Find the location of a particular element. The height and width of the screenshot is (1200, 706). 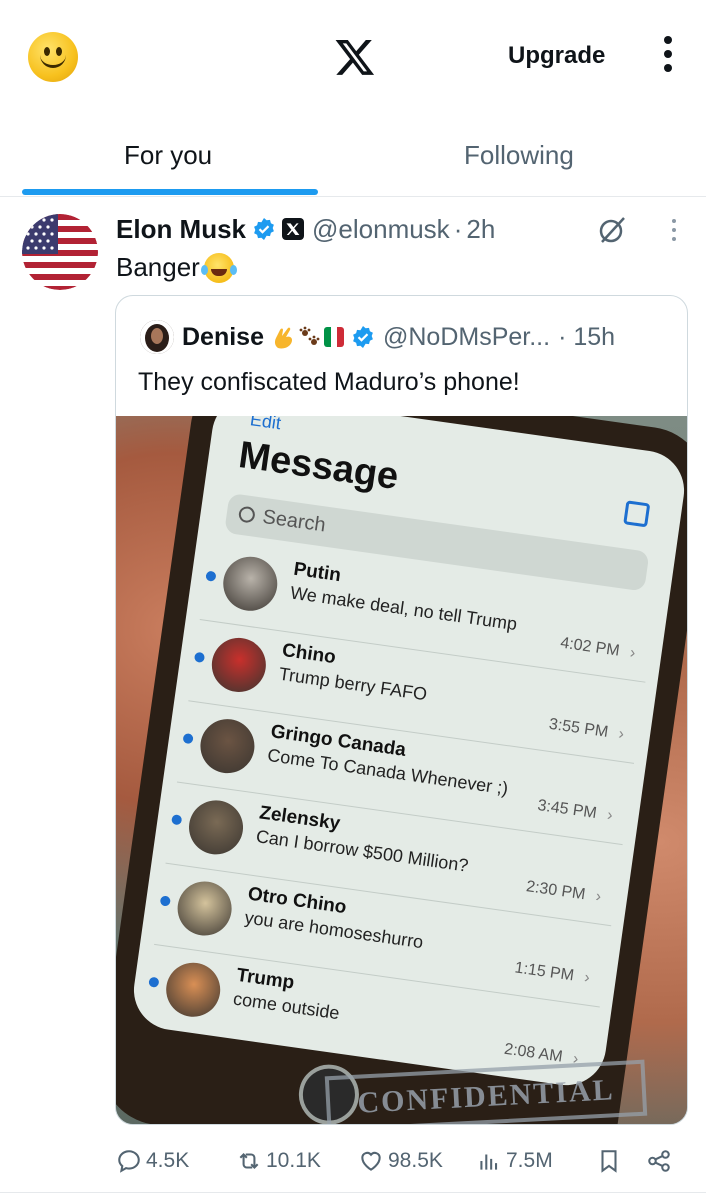

message-time: 2:30 PM is located at coordinates (556, 891).